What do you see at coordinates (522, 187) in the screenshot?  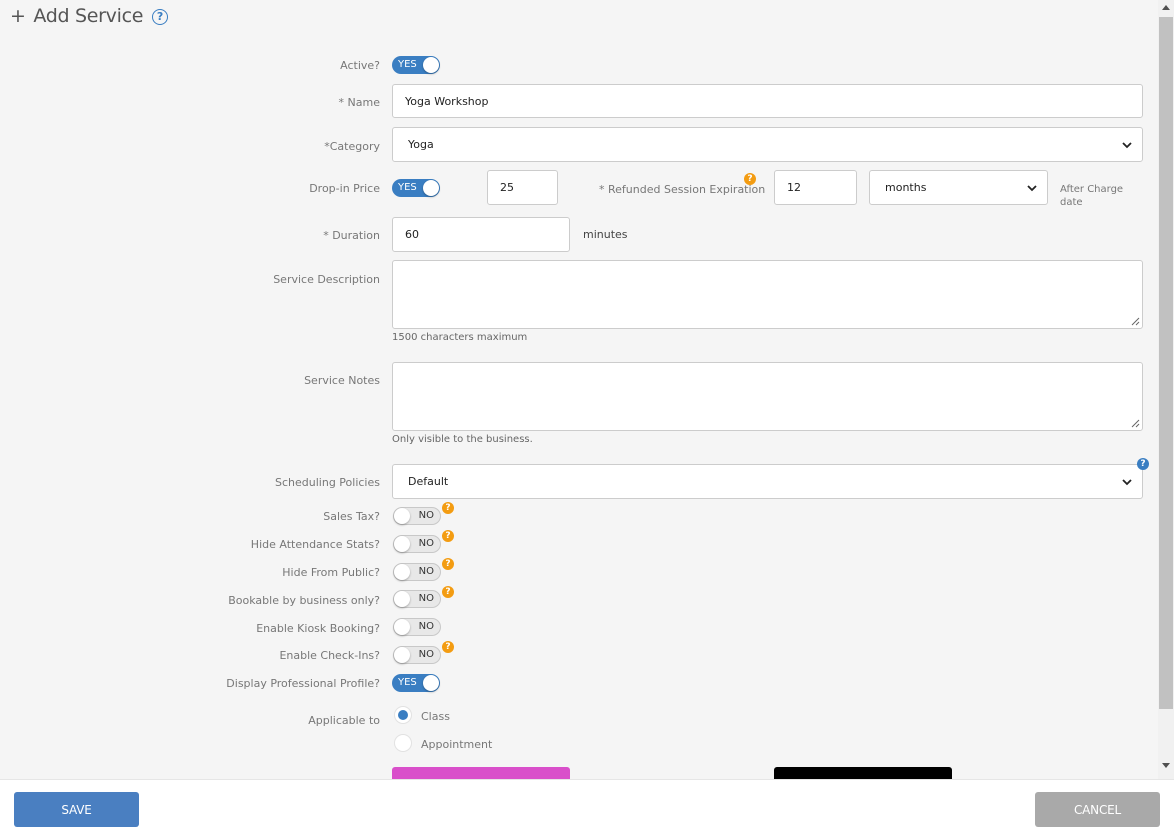 I see `dropin-price-input: 25` at bounding box center [522, 187].